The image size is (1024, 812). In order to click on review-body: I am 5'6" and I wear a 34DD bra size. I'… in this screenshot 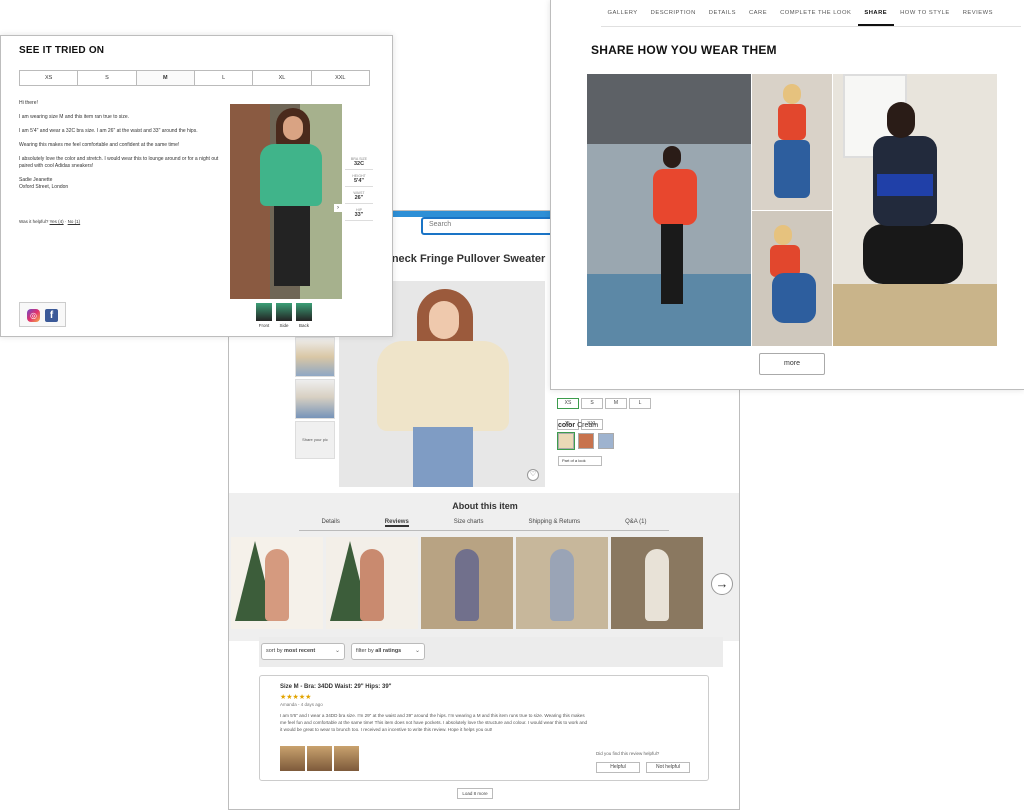, I will do `click(434, 722)`.